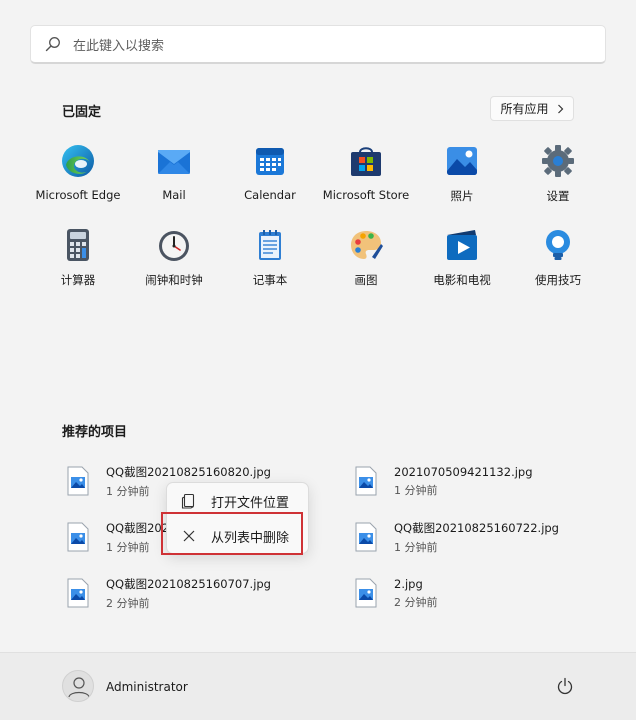  Describe the element at coordinates (174, 162) in the screenshot. I see `mail-icon` at that location.